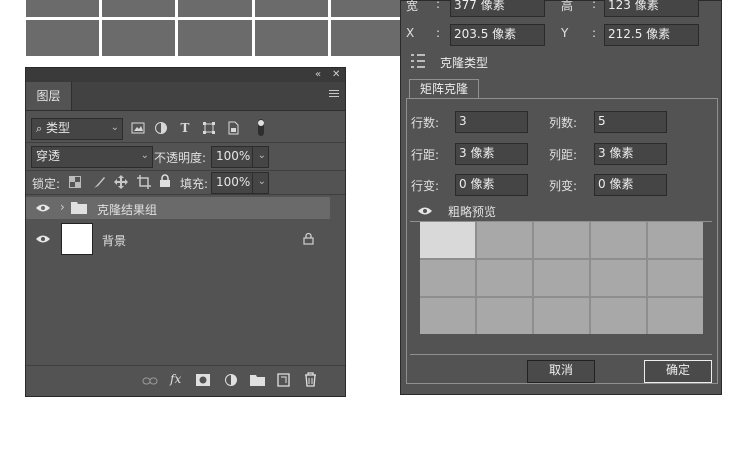 This screenshot has width=750, height=471. What do you see at coordinates (444, 89) in the screenshot?
I see `tab-matrix-clone: 矩阵克隆` at bounding box center [444, 89].